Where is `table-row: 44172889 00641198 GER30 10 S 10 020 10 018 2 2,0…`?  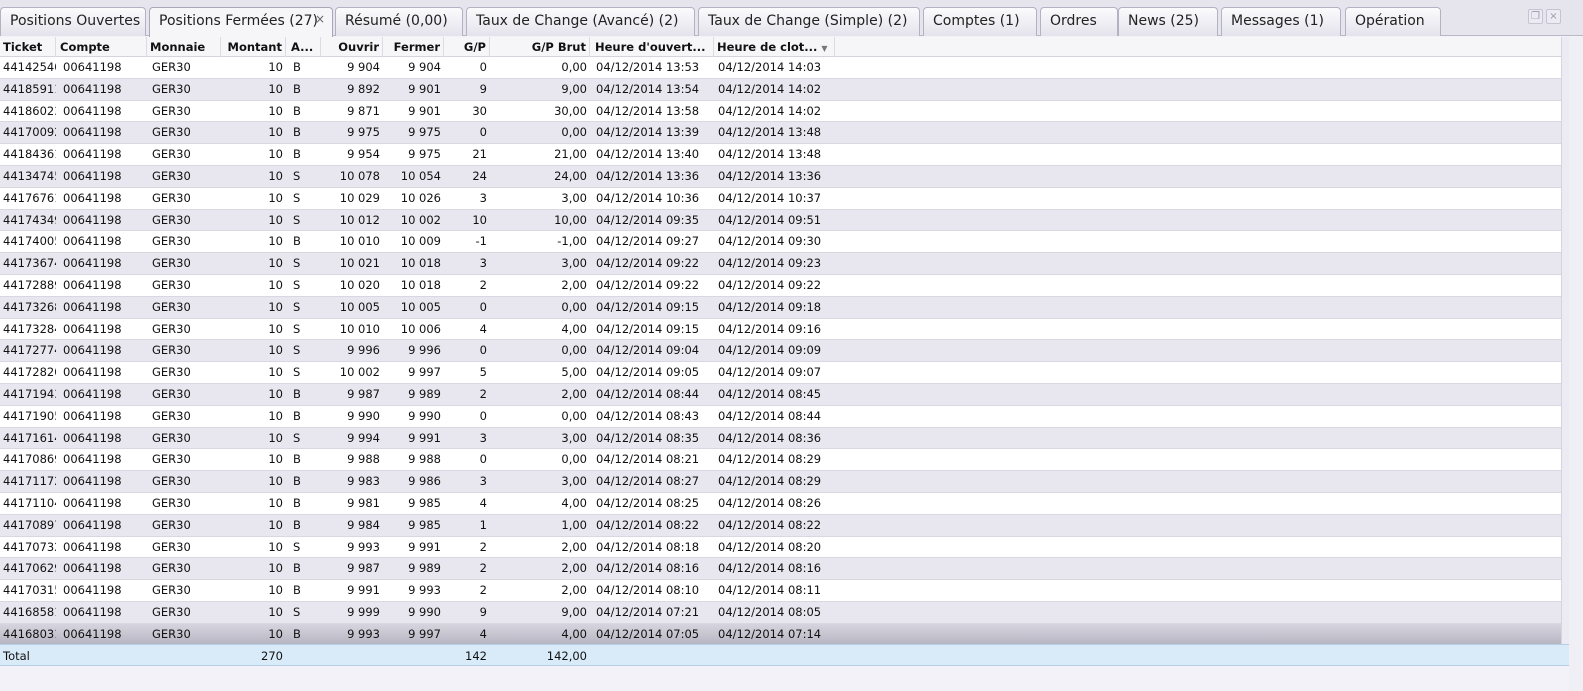 table-row: 44172889 00641198 GER30 10 S 10 020 10 018 2 2,0… is located at coordinates (780, 285).